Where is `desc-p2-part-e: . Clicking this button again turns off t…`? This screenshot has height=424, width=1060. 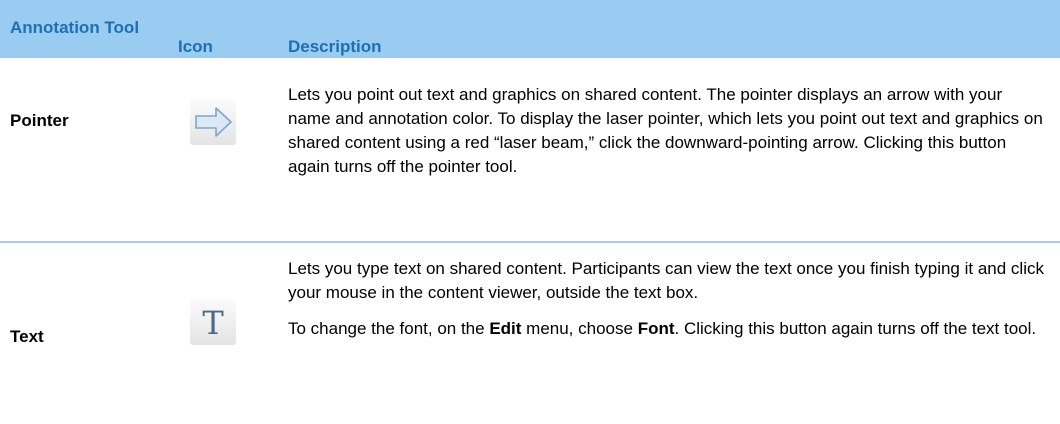 desc-p2-part-e: . Clicking this button again turns off t… is located at coordinates (855, 328).